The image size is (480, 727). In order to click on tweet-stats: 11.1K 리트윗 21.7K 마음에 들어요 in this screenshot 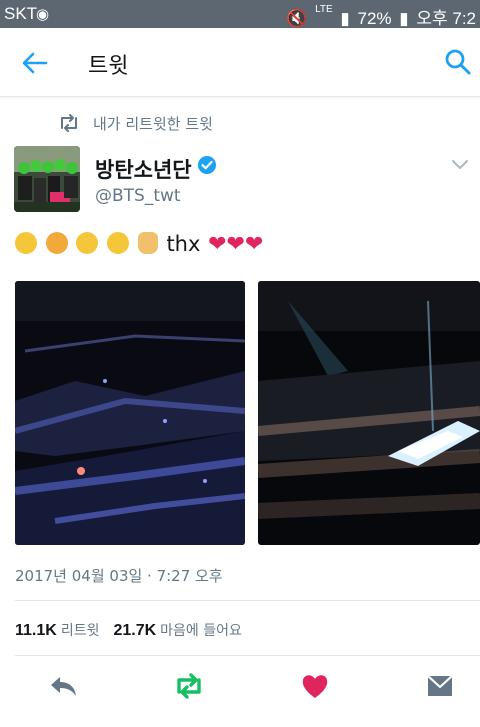, I will do `click(128, 630)`.